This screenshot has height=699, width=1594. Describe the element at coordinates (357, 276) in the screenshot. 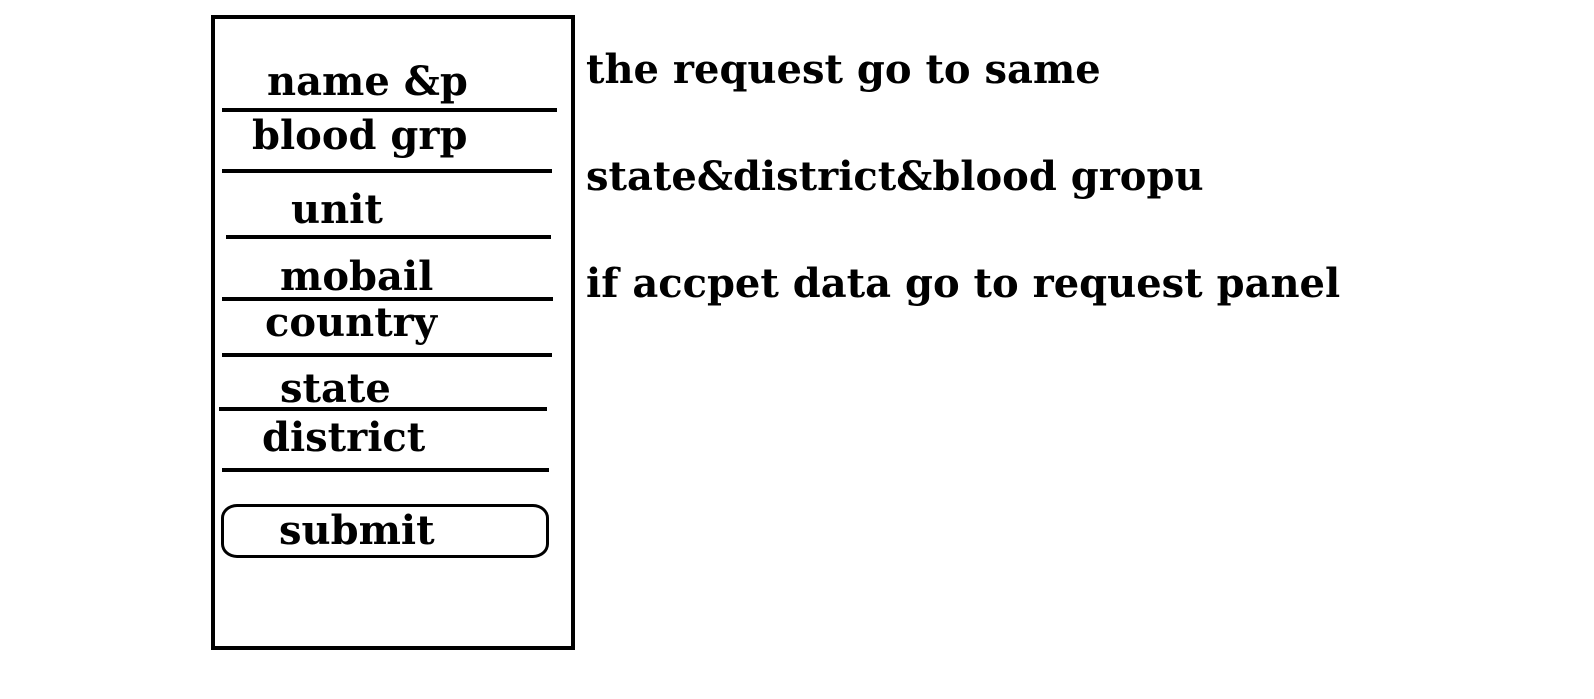

I see `field-label-mobile: mobail` at that location.